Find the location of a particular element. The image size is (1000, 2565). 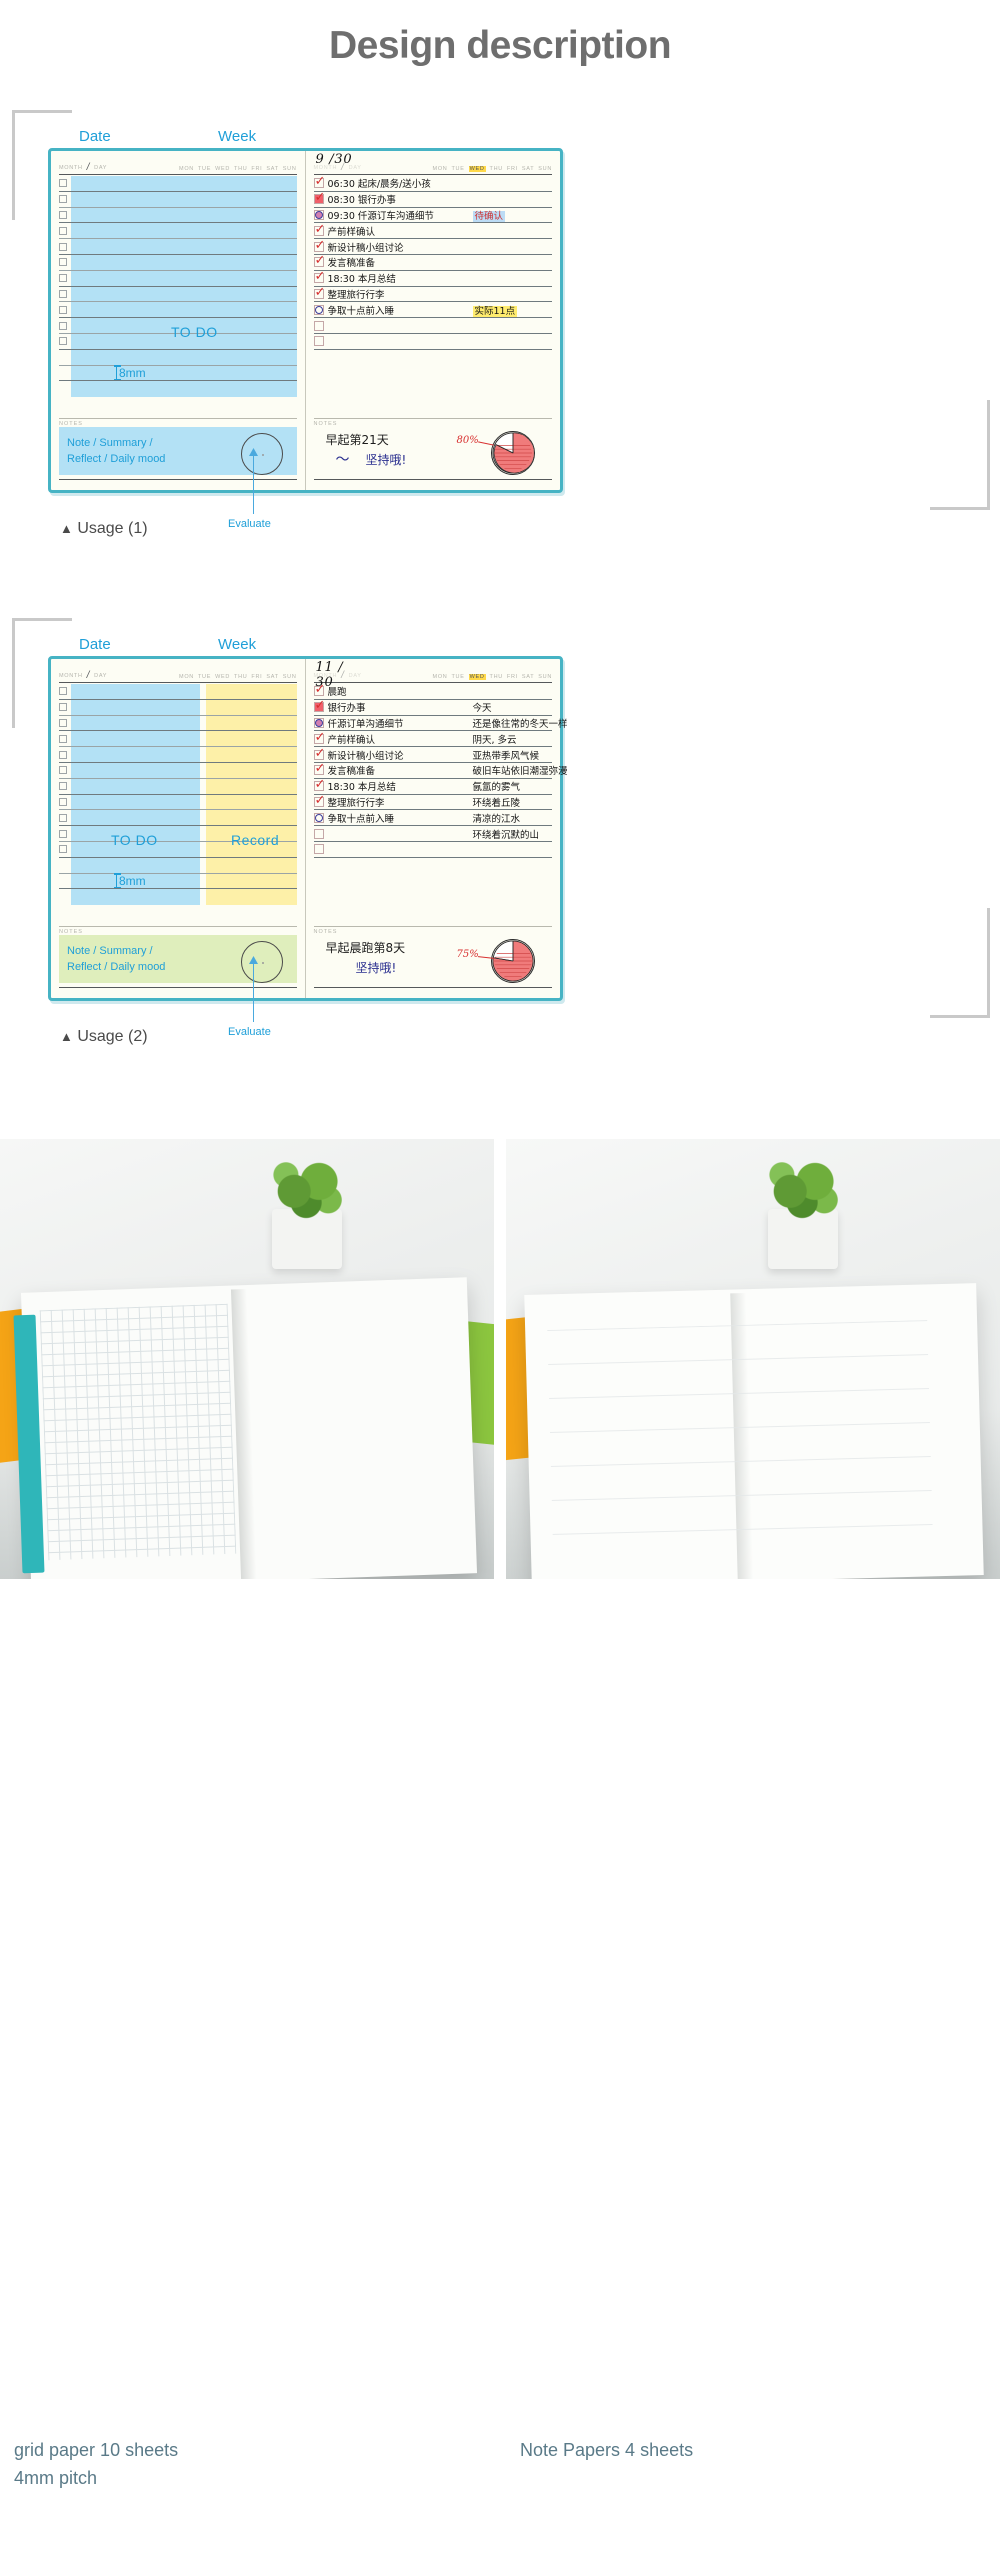

entry-row: 09:30 仟源订车沟通细节 待确认 is located at coordinates (432, 216).